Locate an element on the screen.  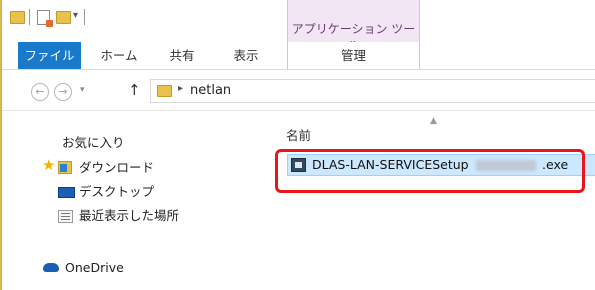
desktop-icon is located at coordinates (66, 192).